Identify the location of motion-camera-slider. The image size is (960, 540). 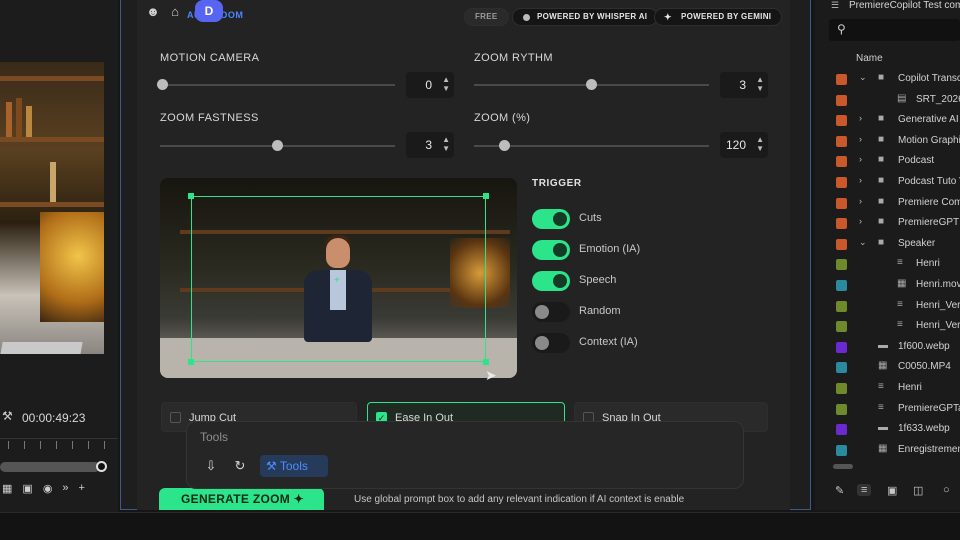
(277, 85).